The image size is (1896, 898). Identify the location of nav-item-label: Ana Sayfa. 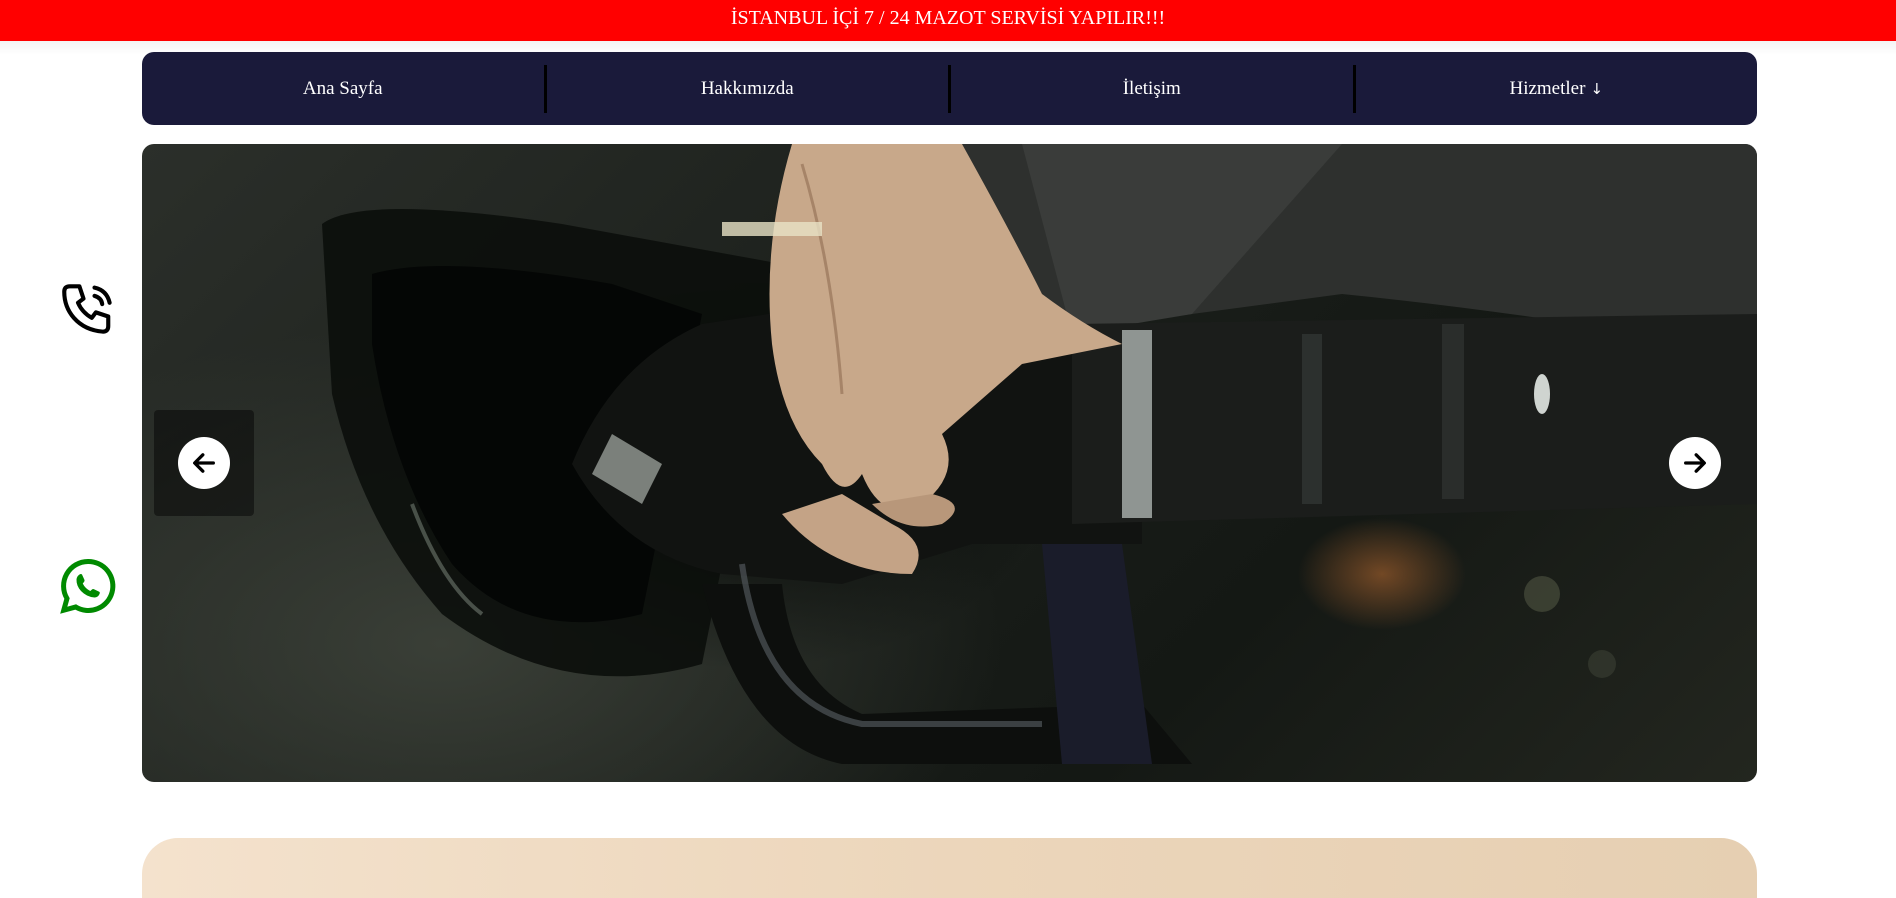
(342, 88).